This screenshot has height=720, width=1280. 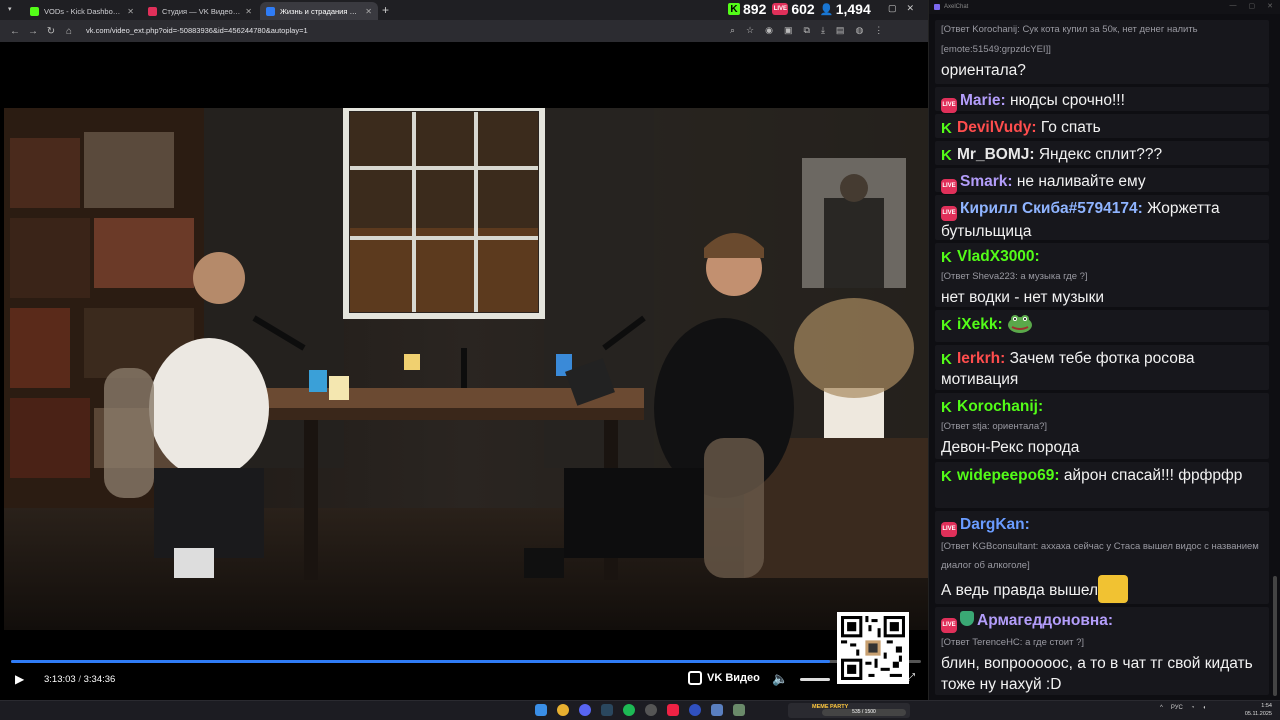 I want to click on windows-start-icon, so click(x=541, y=710).